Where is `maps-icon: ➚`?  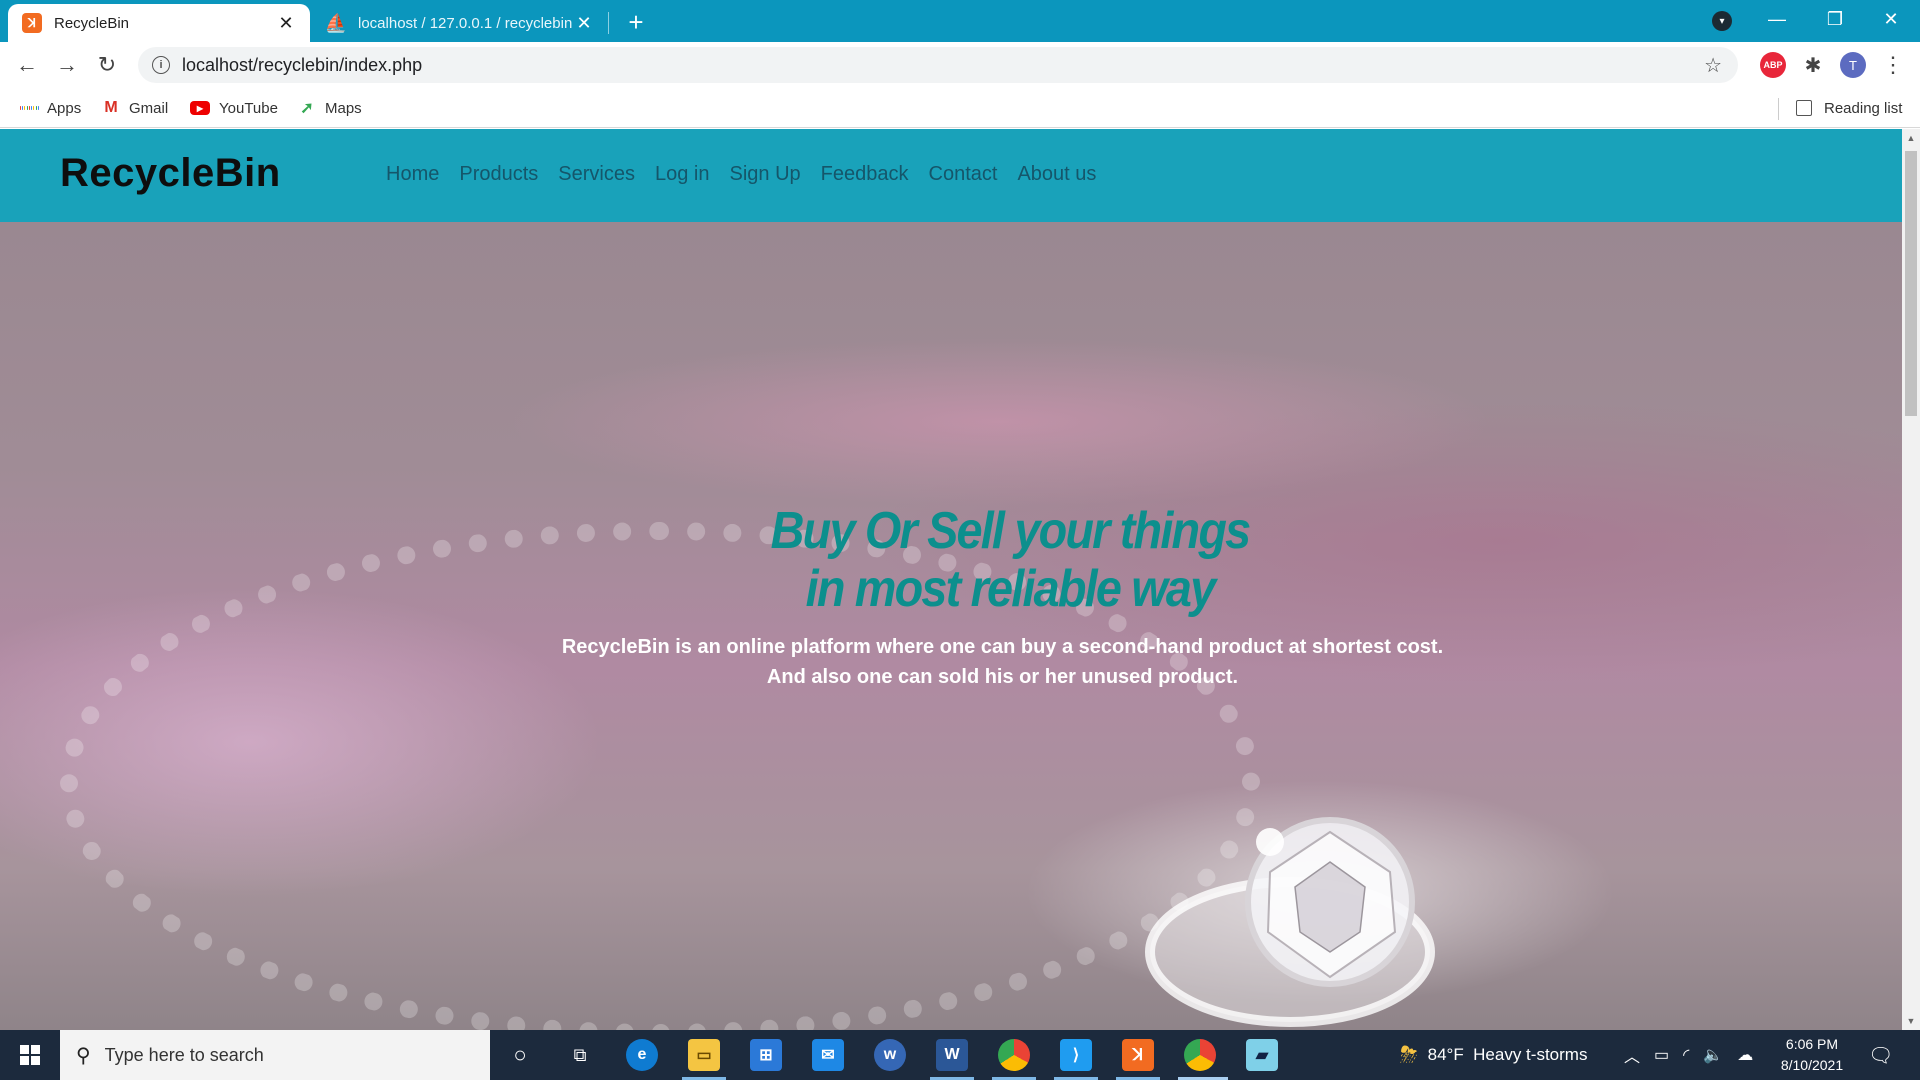 maps-icon: ➚ is located at coordinates (307, 108).